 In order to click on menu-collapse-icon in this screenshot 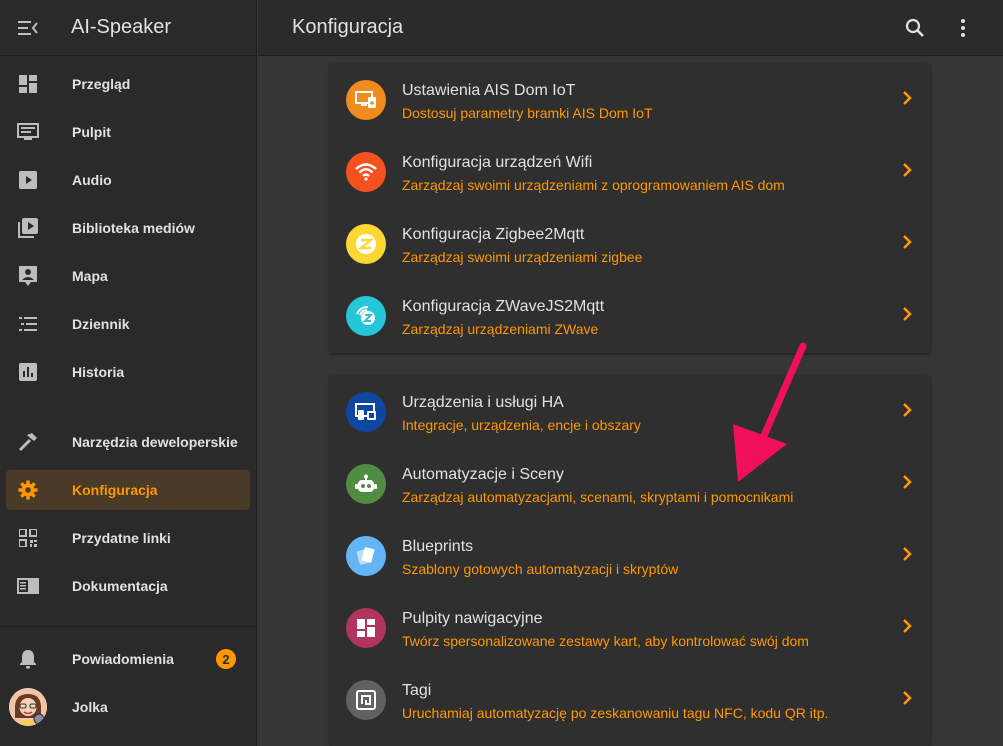, I will do `click(28, 27)`.